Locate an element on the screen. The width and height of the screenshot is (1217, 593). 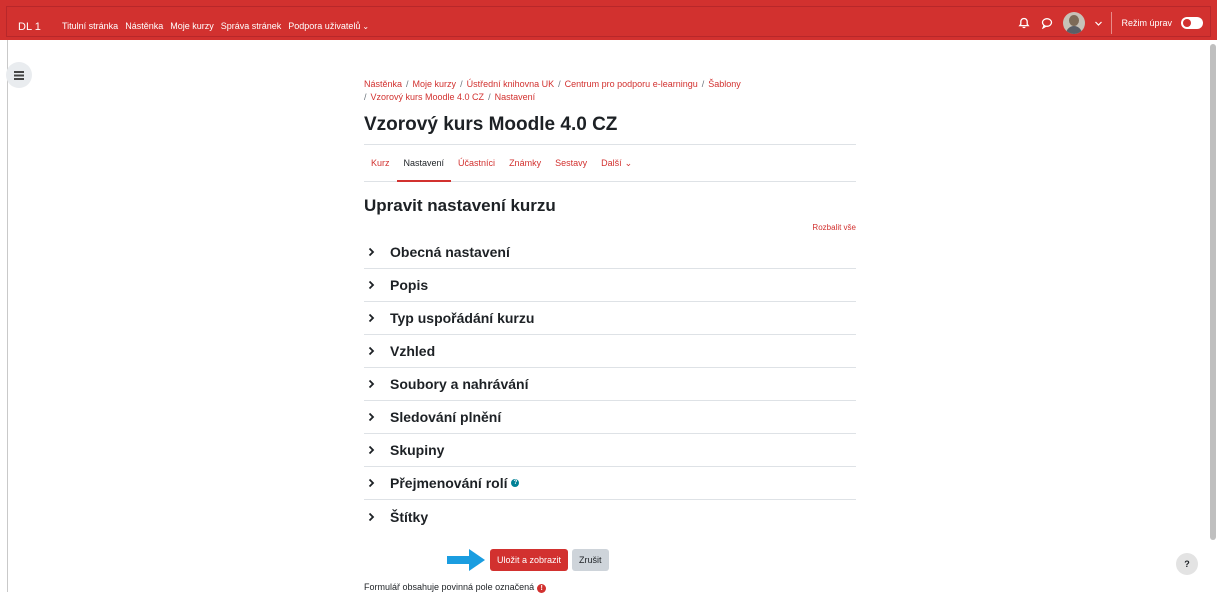
list-icon is located at coordinates (19, 75).